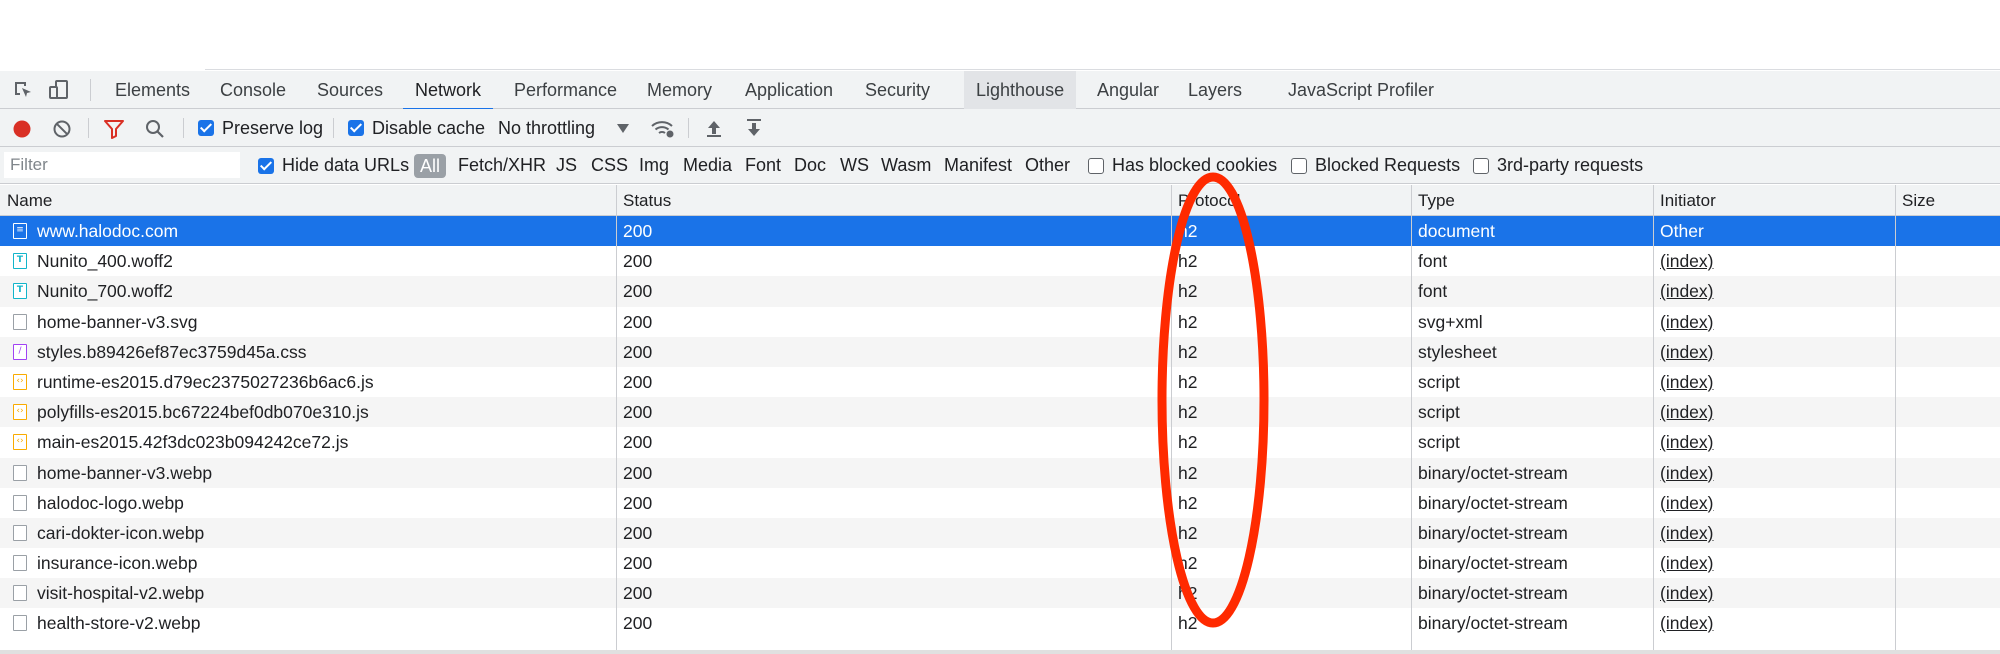  I want to click on filter-type-wasm: Wasm, so click(906, 165).